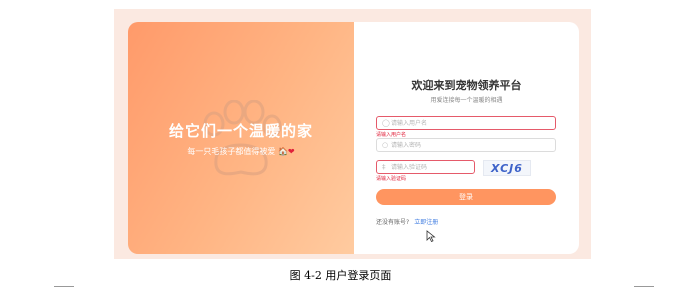  I want to click on captcha-field: ‡, so click(425, 167).